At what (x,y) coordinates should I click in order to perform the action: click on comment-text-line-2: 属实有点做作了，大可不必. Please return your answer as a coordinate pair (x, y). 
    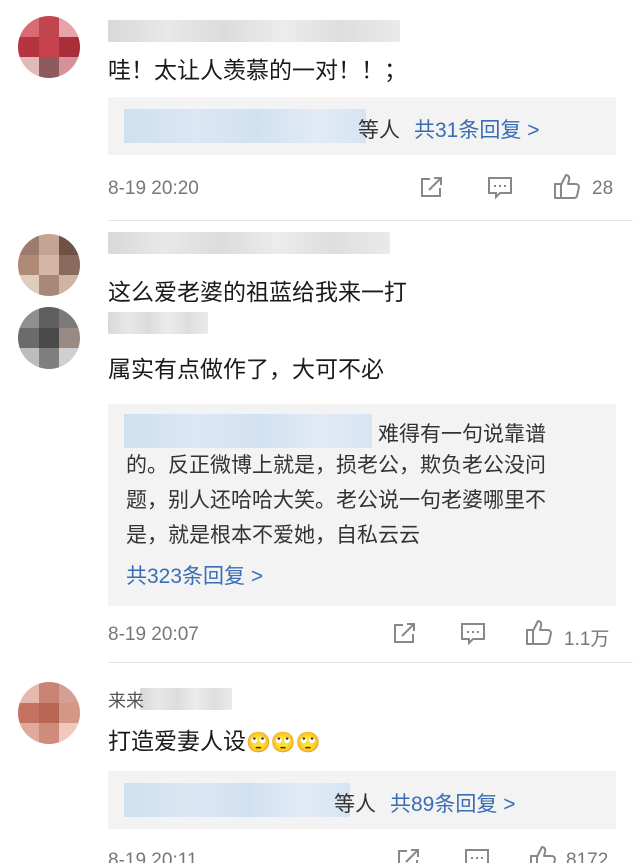
    Looking at the image, I should click on (246, 369).